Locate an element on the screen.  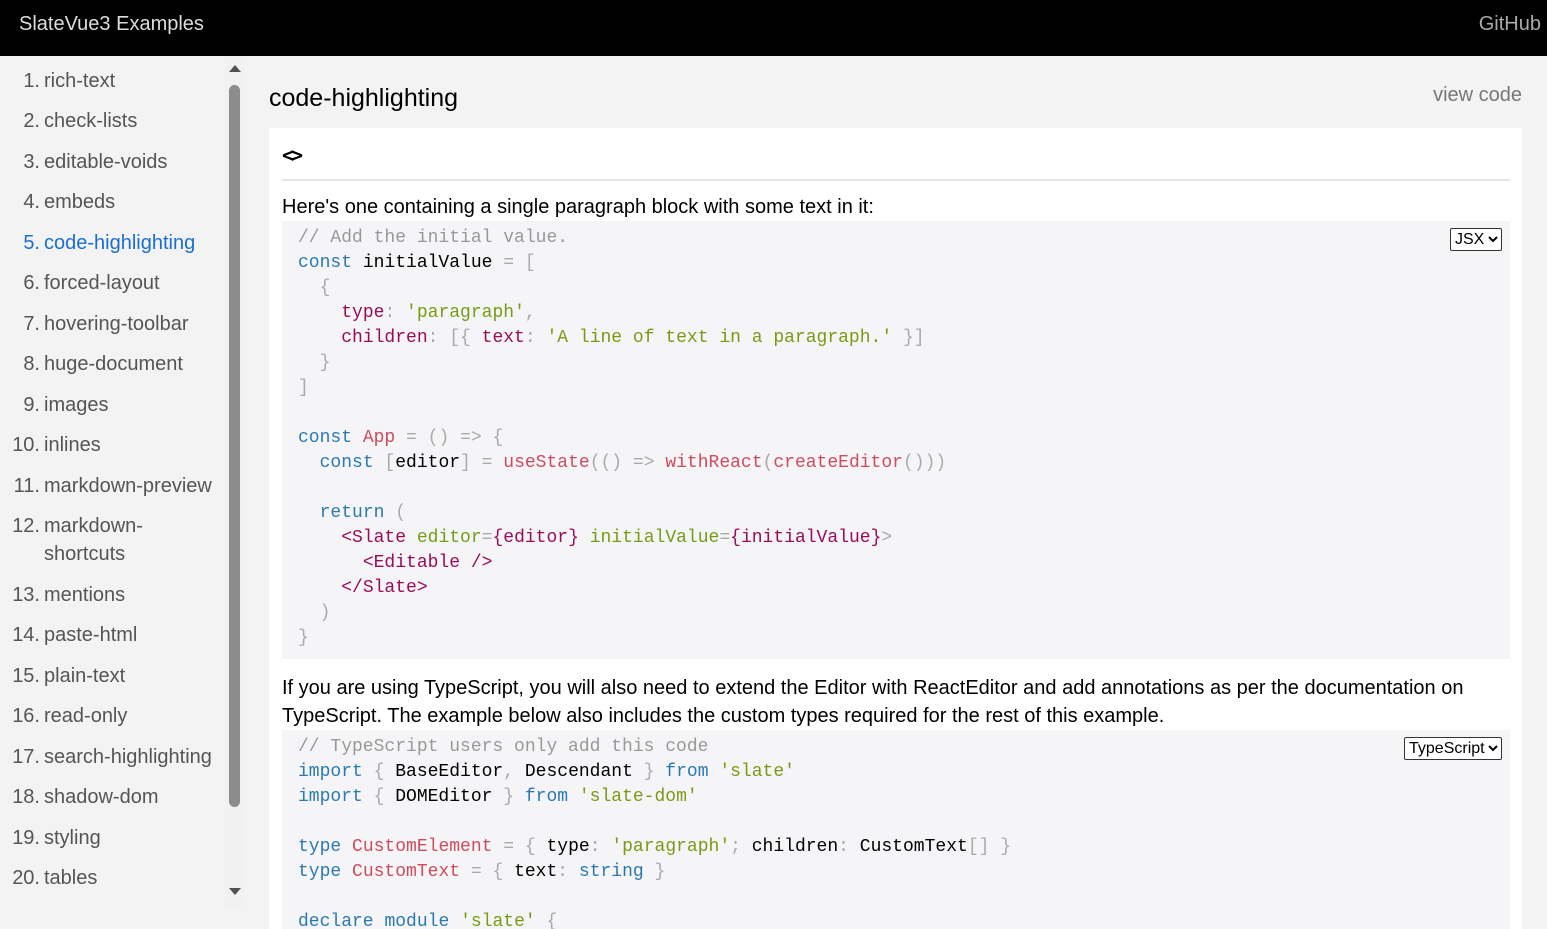
code-token: , is located at coordinates (514, 772).